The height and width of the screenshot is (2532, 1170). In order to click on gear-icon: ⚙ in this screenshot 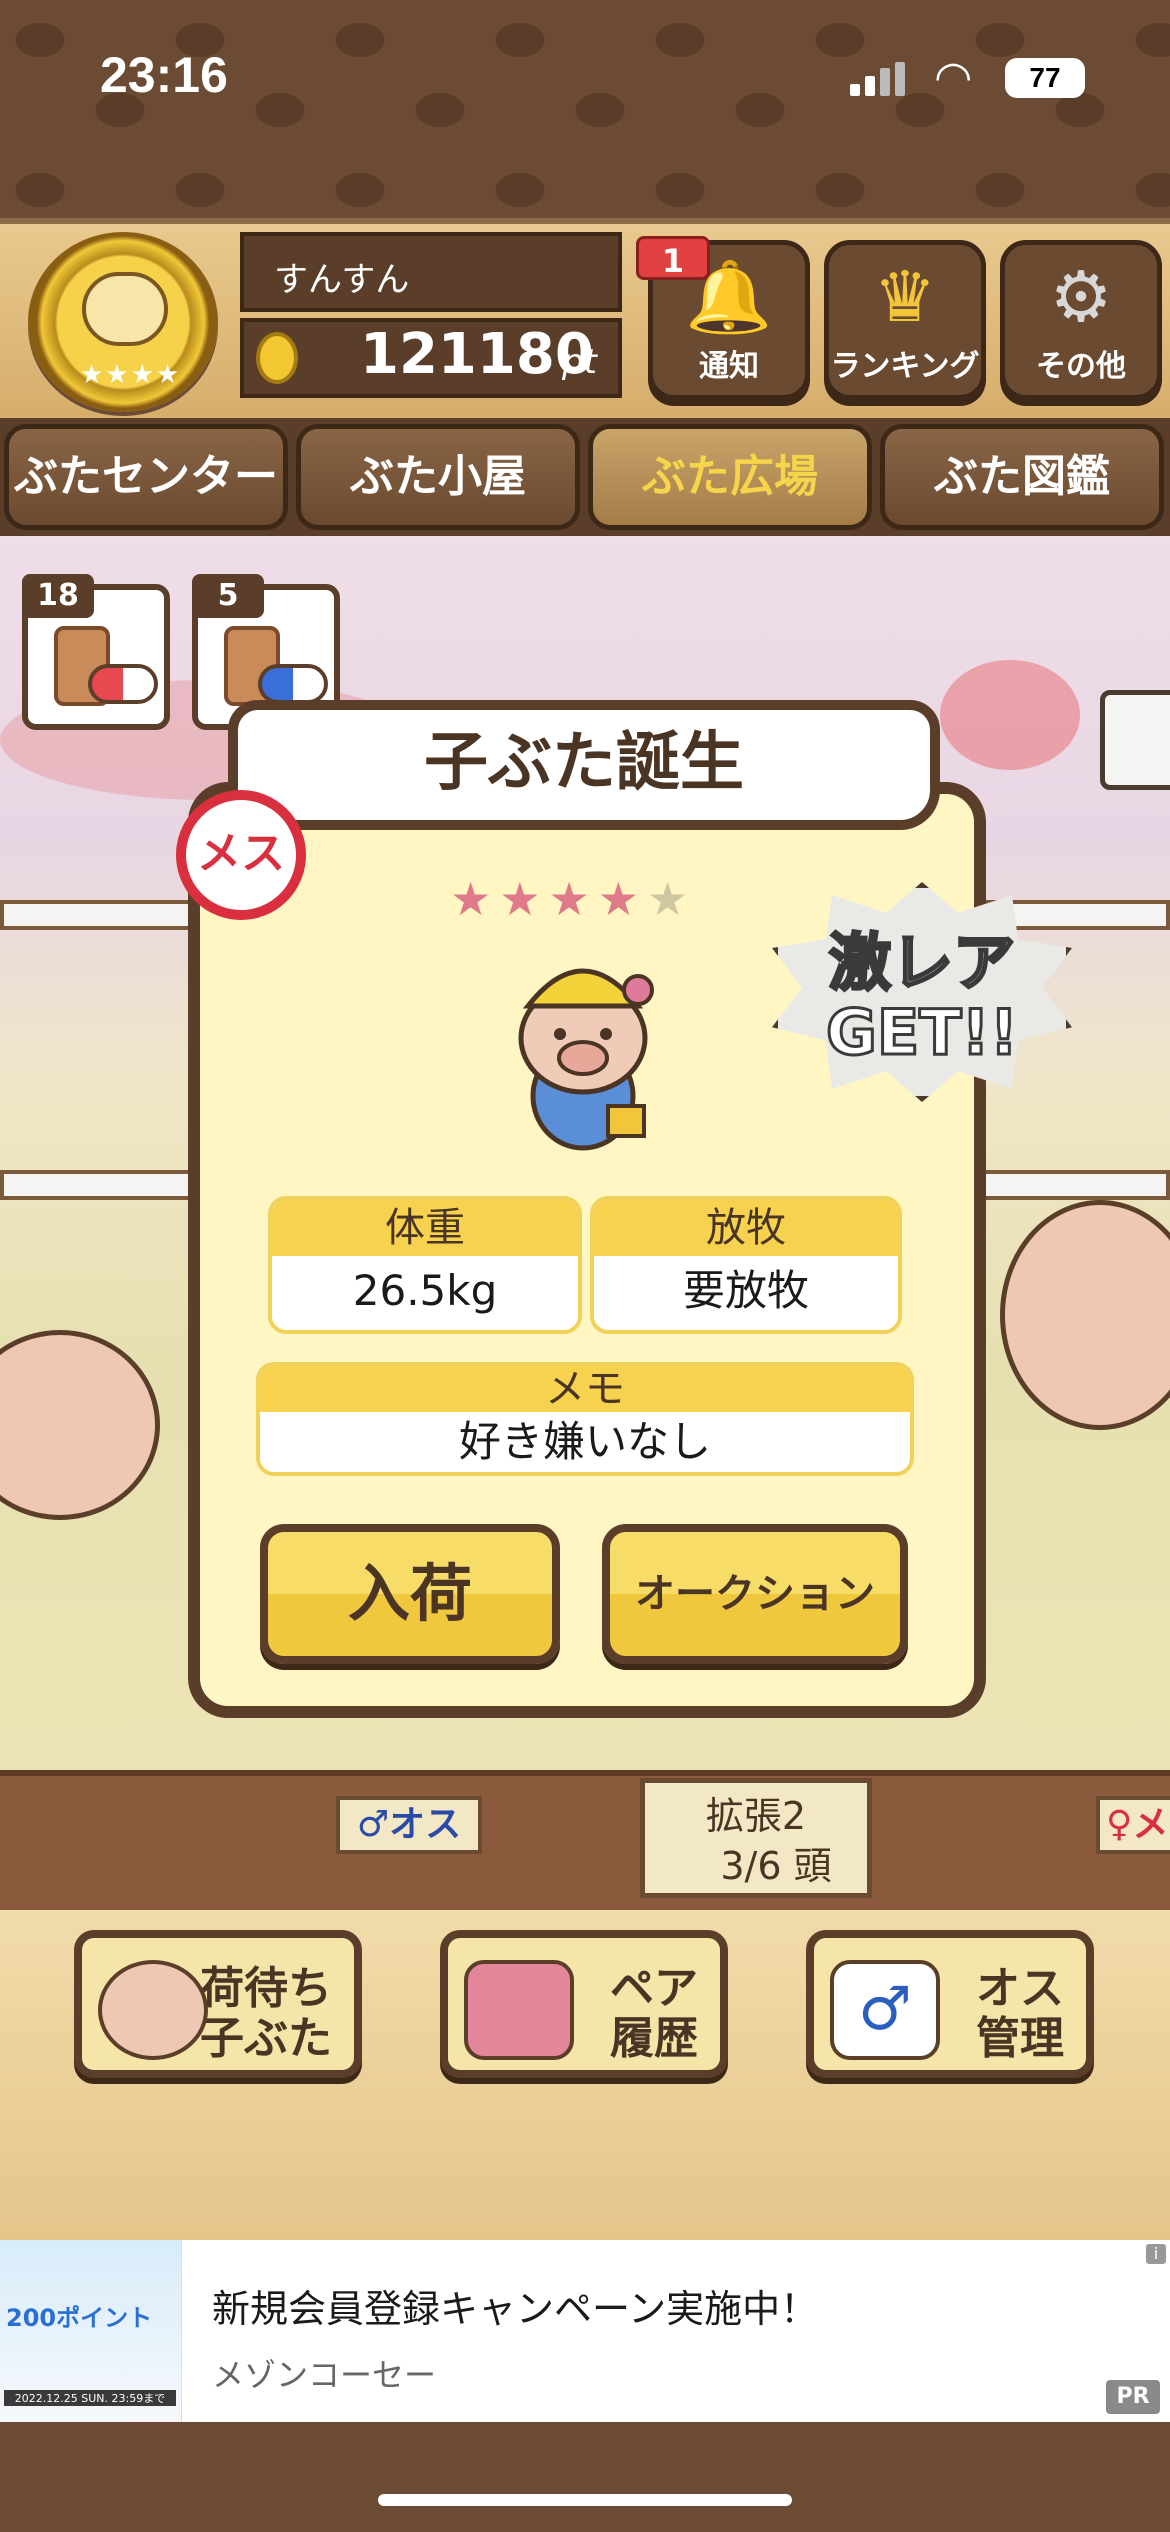, I will do `click(1081, 297)`.